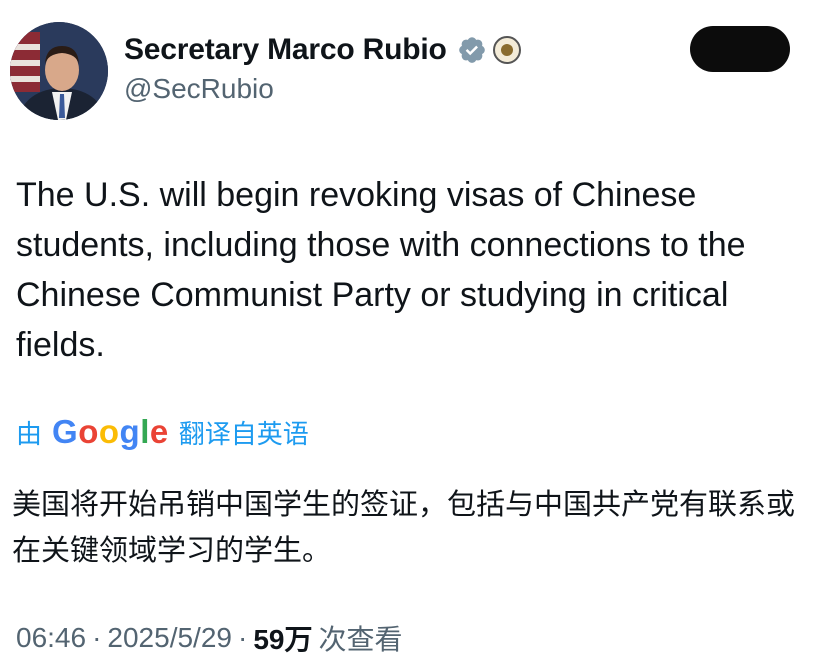 The width and height of the screenshot is (820, 670). I want to click on redacted-follow-button, so click(740, 49).